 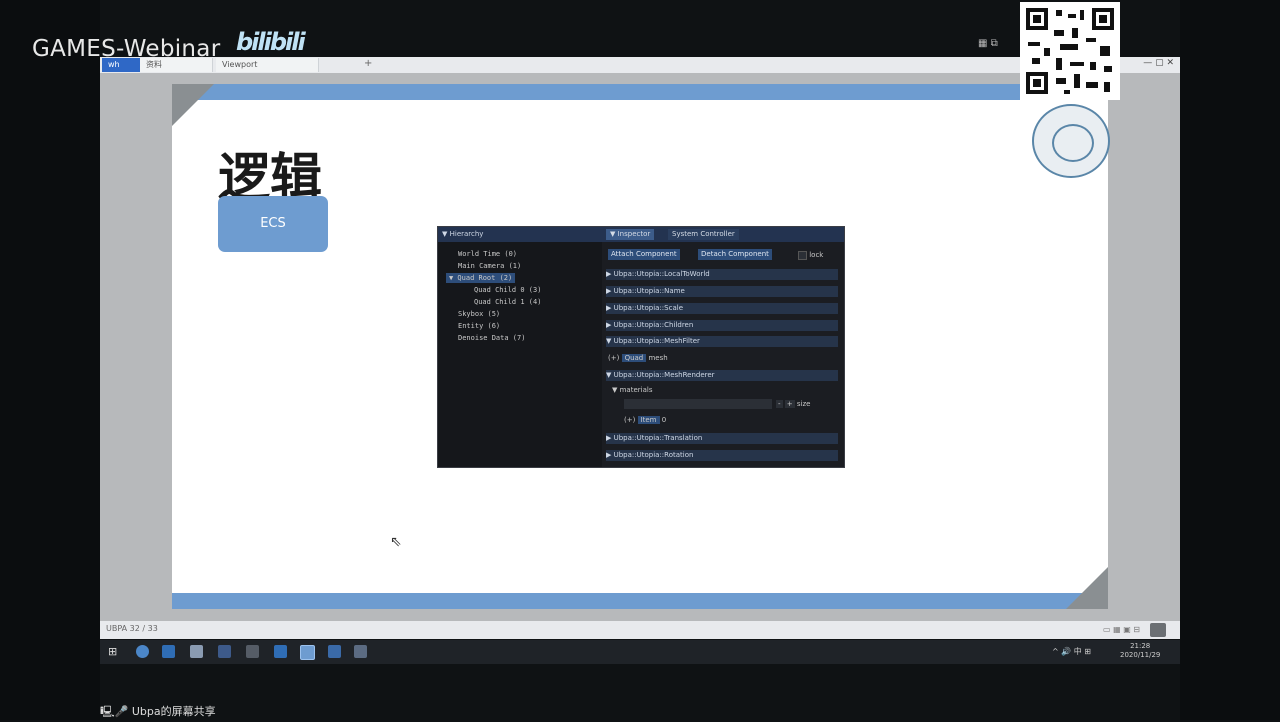 What do you see at coordinates (114, 711) in the screenshot?
I see `screen-share-icon: 🖳🎤` at bounding box center [114, 711].